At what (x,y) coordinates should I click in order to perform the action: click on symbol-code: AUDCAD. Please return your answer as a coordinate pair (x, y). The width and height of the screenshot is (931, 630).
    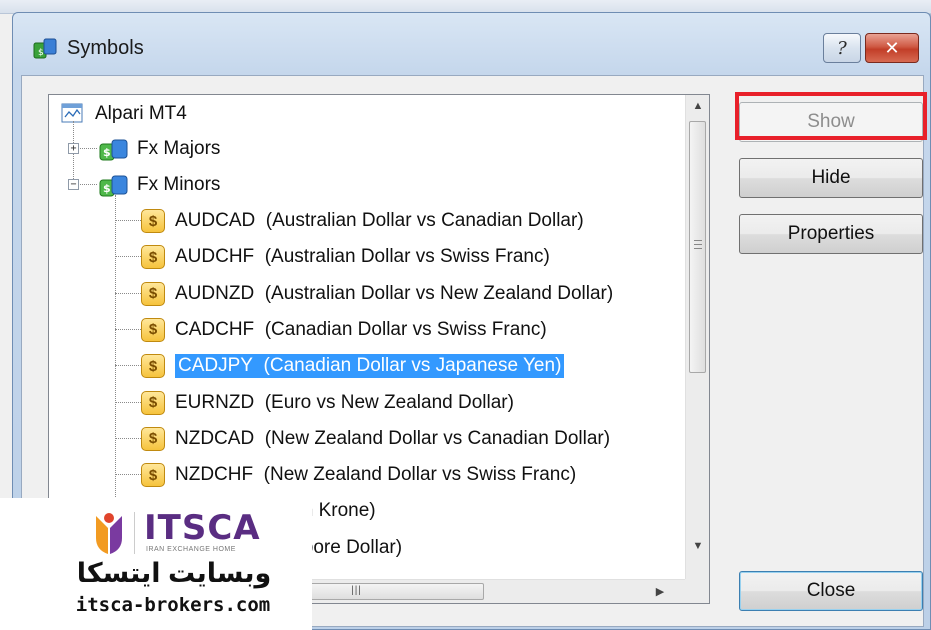
    Looking at the image, I should click on (215, 220).